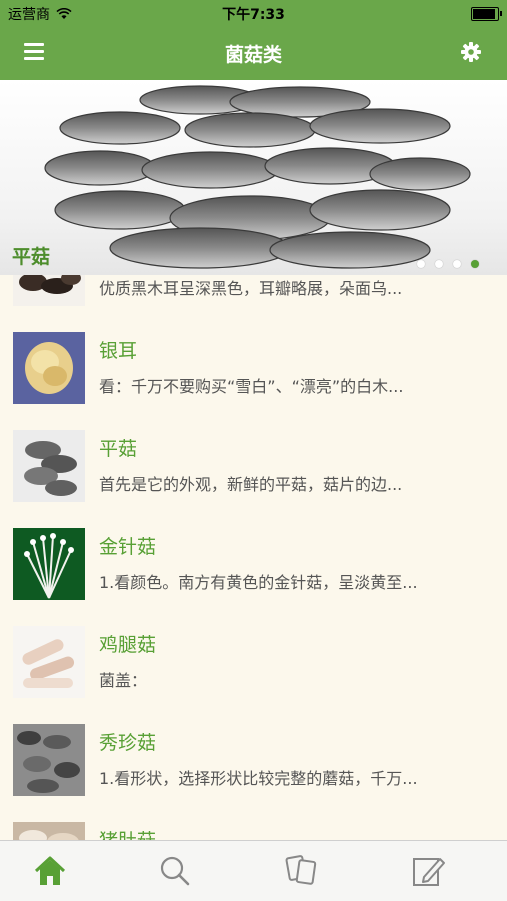 The image size is (507, 901). I want to click on nav-bar: 菌菇类, so click(253, 53).